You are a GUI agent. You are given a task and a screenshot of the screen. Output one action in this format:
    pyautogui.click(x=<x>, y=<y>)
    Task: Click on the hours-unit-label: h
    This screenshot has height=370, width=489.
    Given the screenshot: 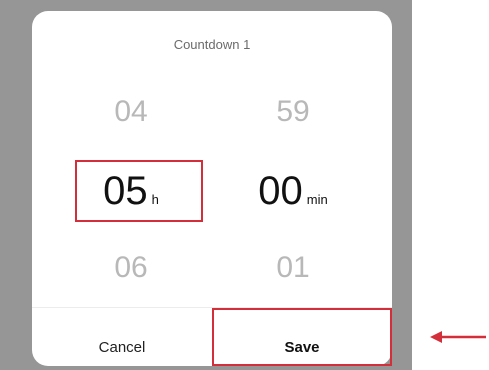 What is the action you would take?
    pyautogui.click(x=155, y=199)
    